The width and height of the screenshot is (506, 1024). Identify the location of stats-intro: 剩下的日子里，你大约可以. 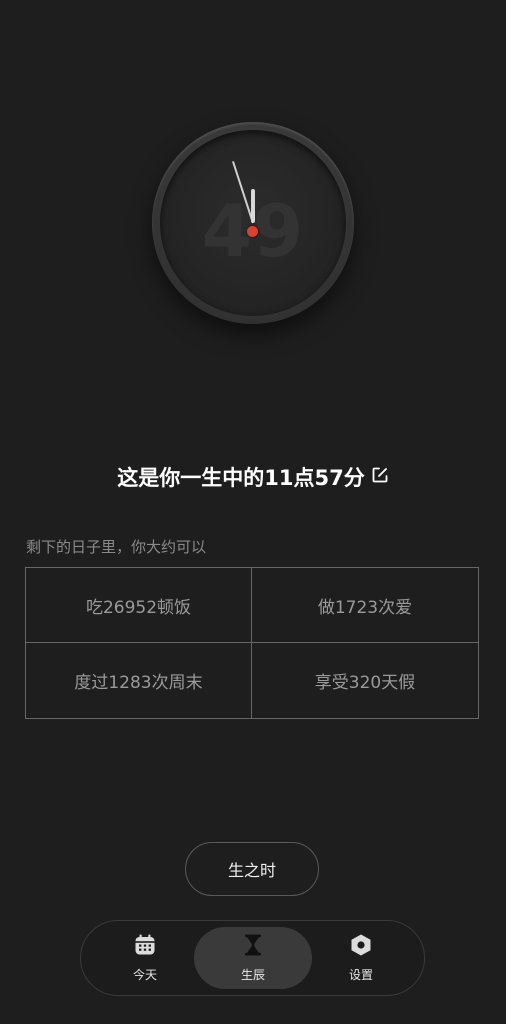
(116, 547).